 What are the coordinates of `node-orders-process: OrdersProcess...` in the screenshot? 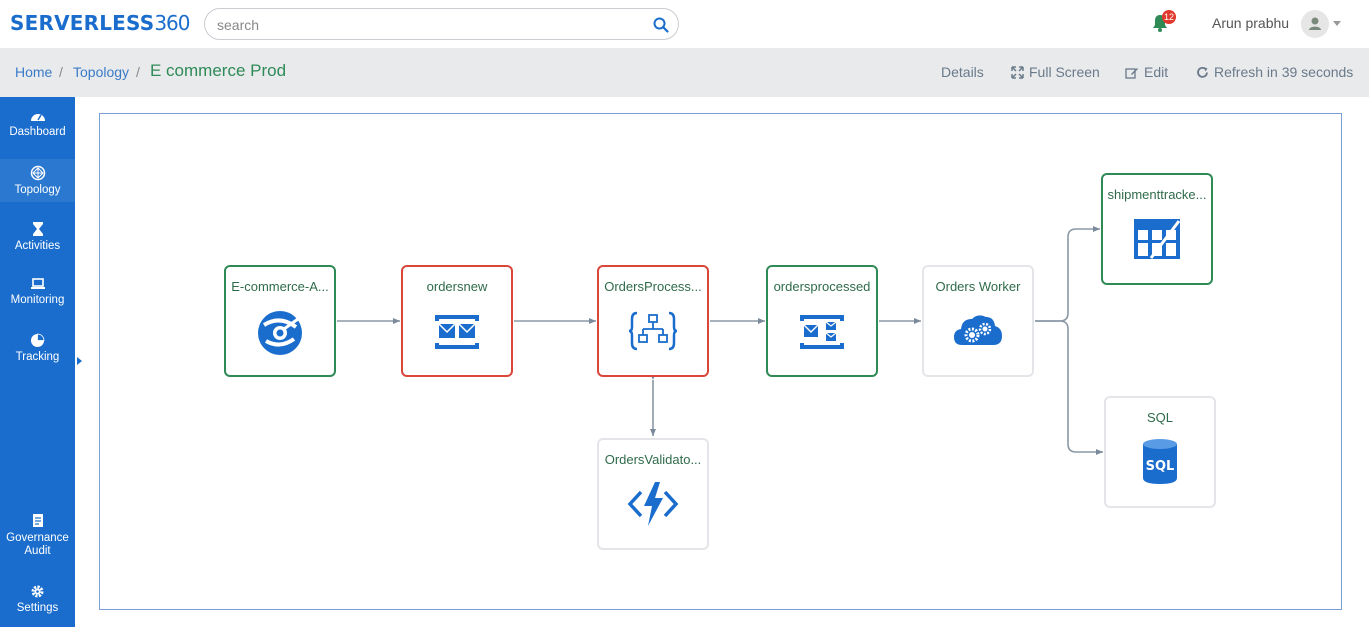 It's located at (653, 321).